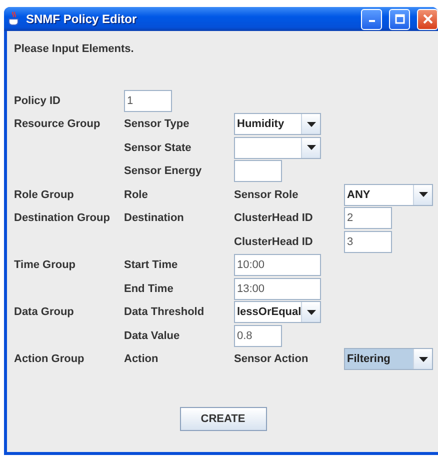  I want to click on field-label: Sensor Action, so click(272, 359).